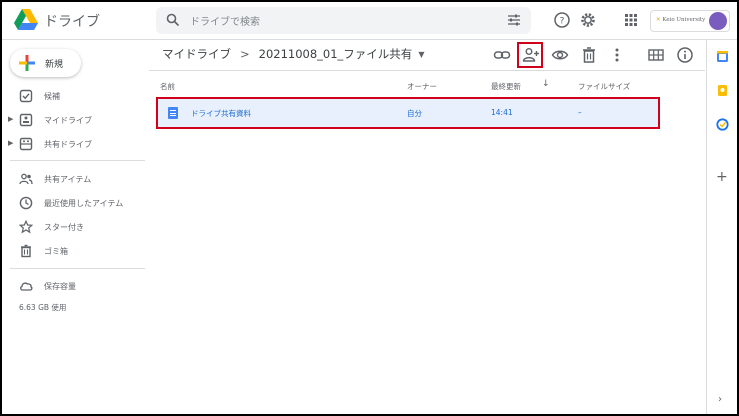 Image resolution: width=739 pixels, height=416 pixels. Describe the element at coordinates (196, 54) in the screenshot. I see `breadcrumb-root: マイドライブ` at that location.